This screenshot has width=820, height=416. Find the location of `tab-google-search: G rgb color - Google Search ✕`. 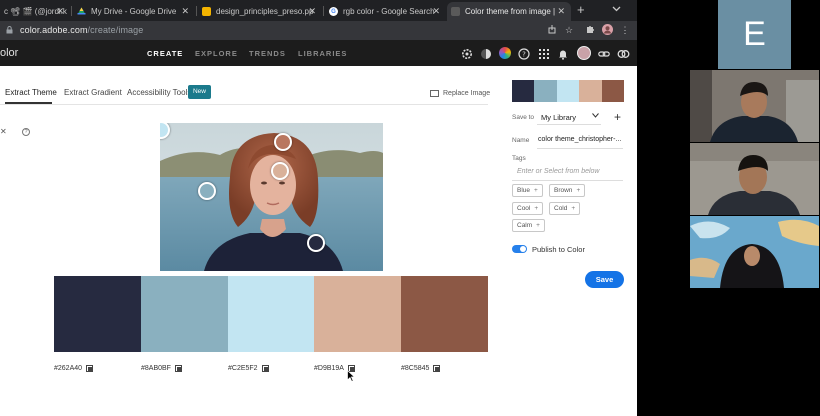

tab-google-search: G rgb color - Google Search ✕ is located at coordinates (385, 11).